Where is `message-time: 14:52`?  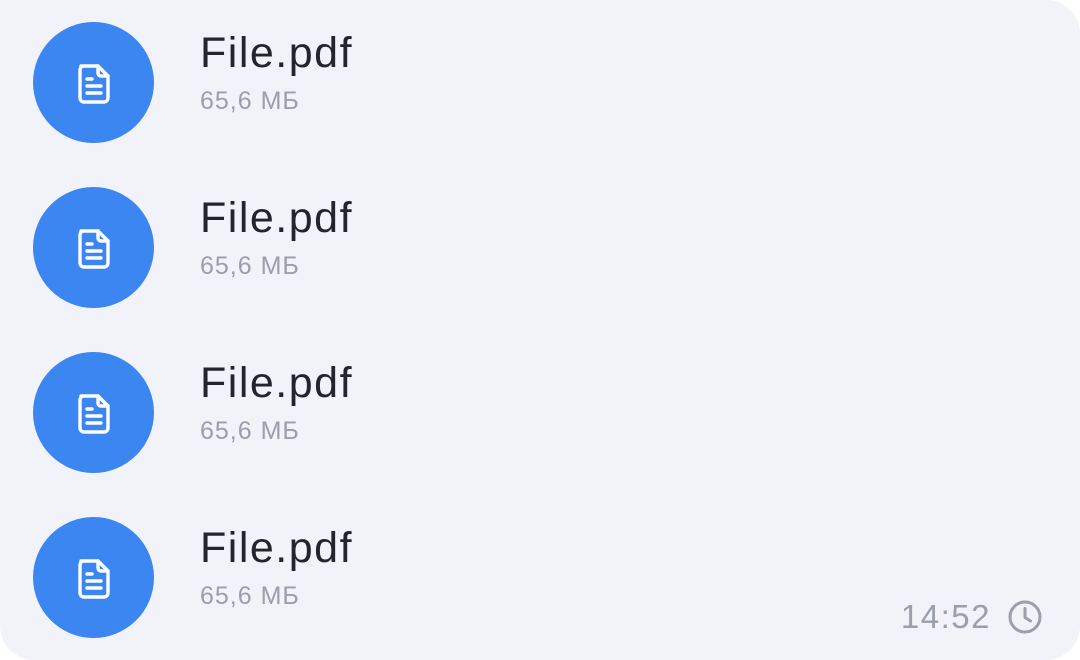 message-time: 14:52 is located at coordinates (945, 616).